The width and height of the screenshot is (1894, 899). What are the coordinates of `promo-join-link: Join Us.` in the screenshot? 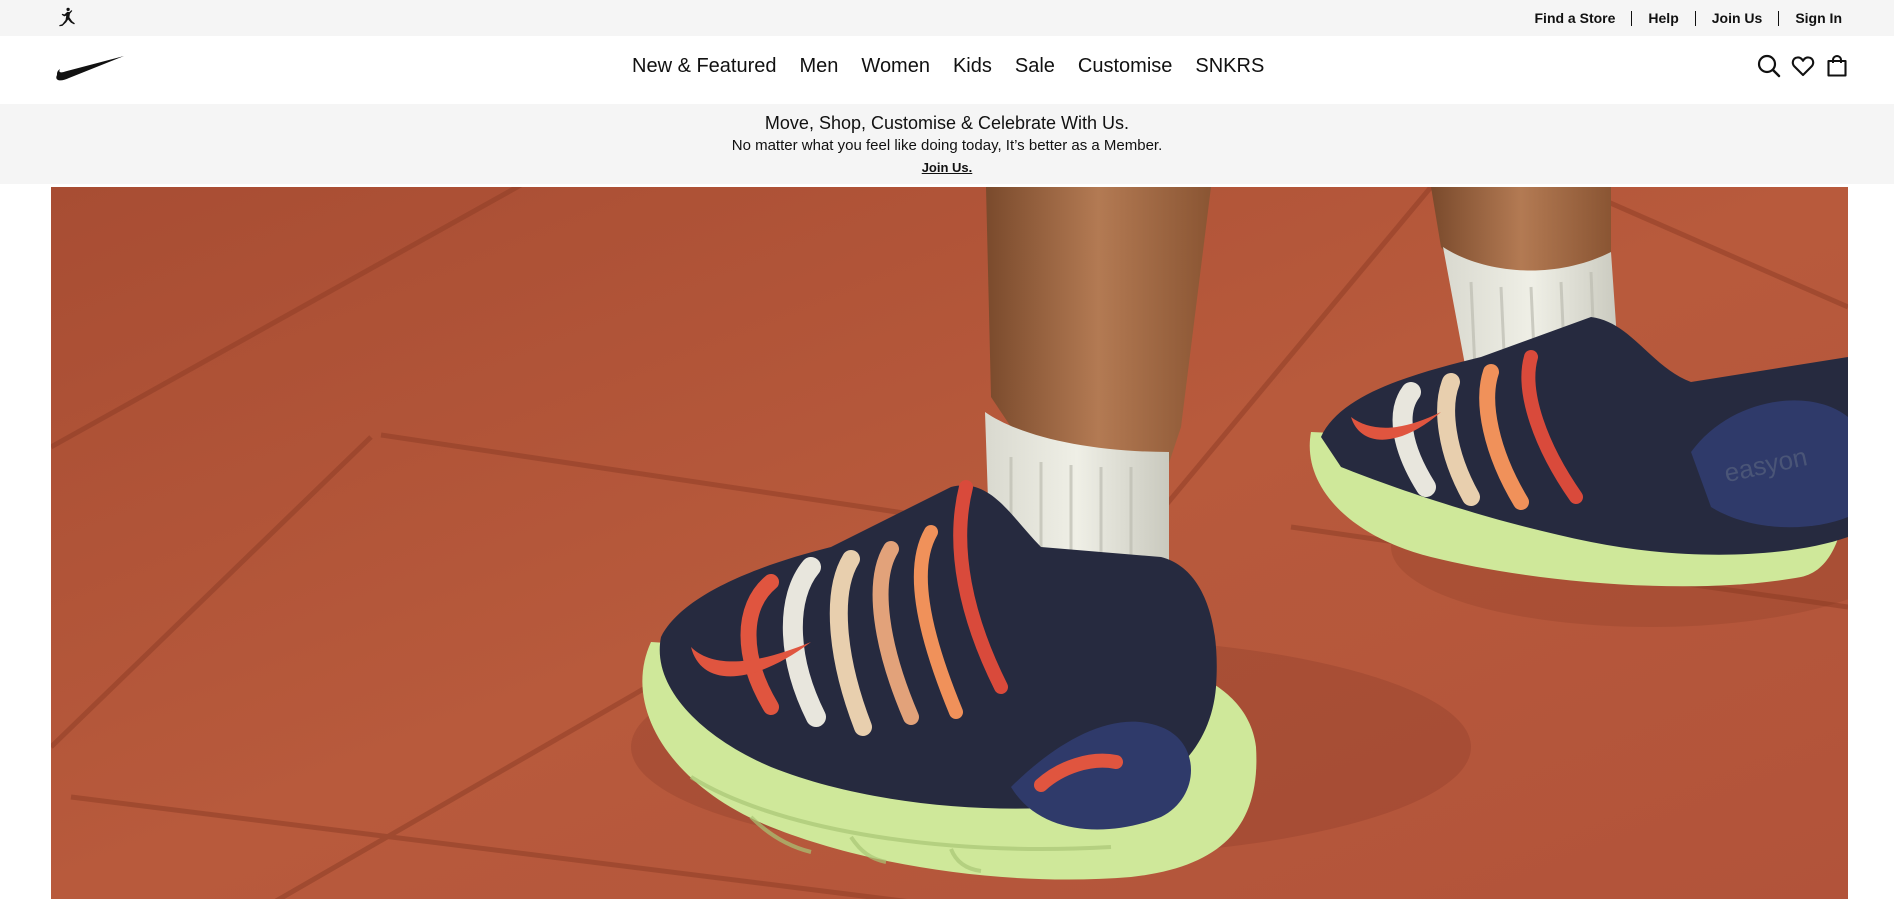 It's located at (947, 167).